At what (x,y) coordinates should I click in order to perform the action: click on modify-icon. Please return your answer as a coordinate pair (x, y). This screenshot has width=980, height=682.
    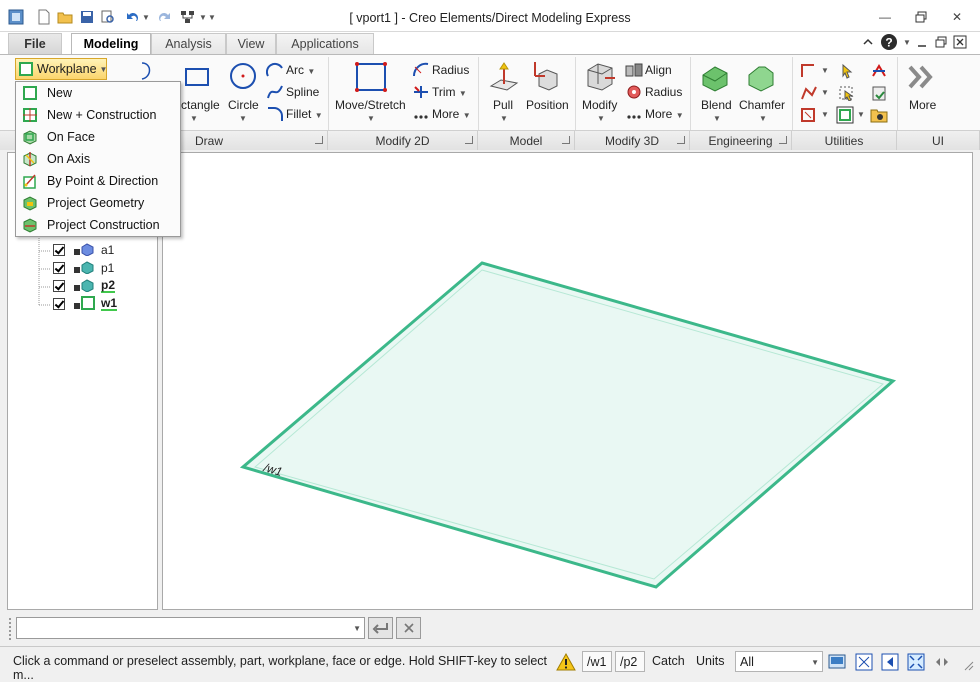
    Looking at the image, I should click on (601, 77).